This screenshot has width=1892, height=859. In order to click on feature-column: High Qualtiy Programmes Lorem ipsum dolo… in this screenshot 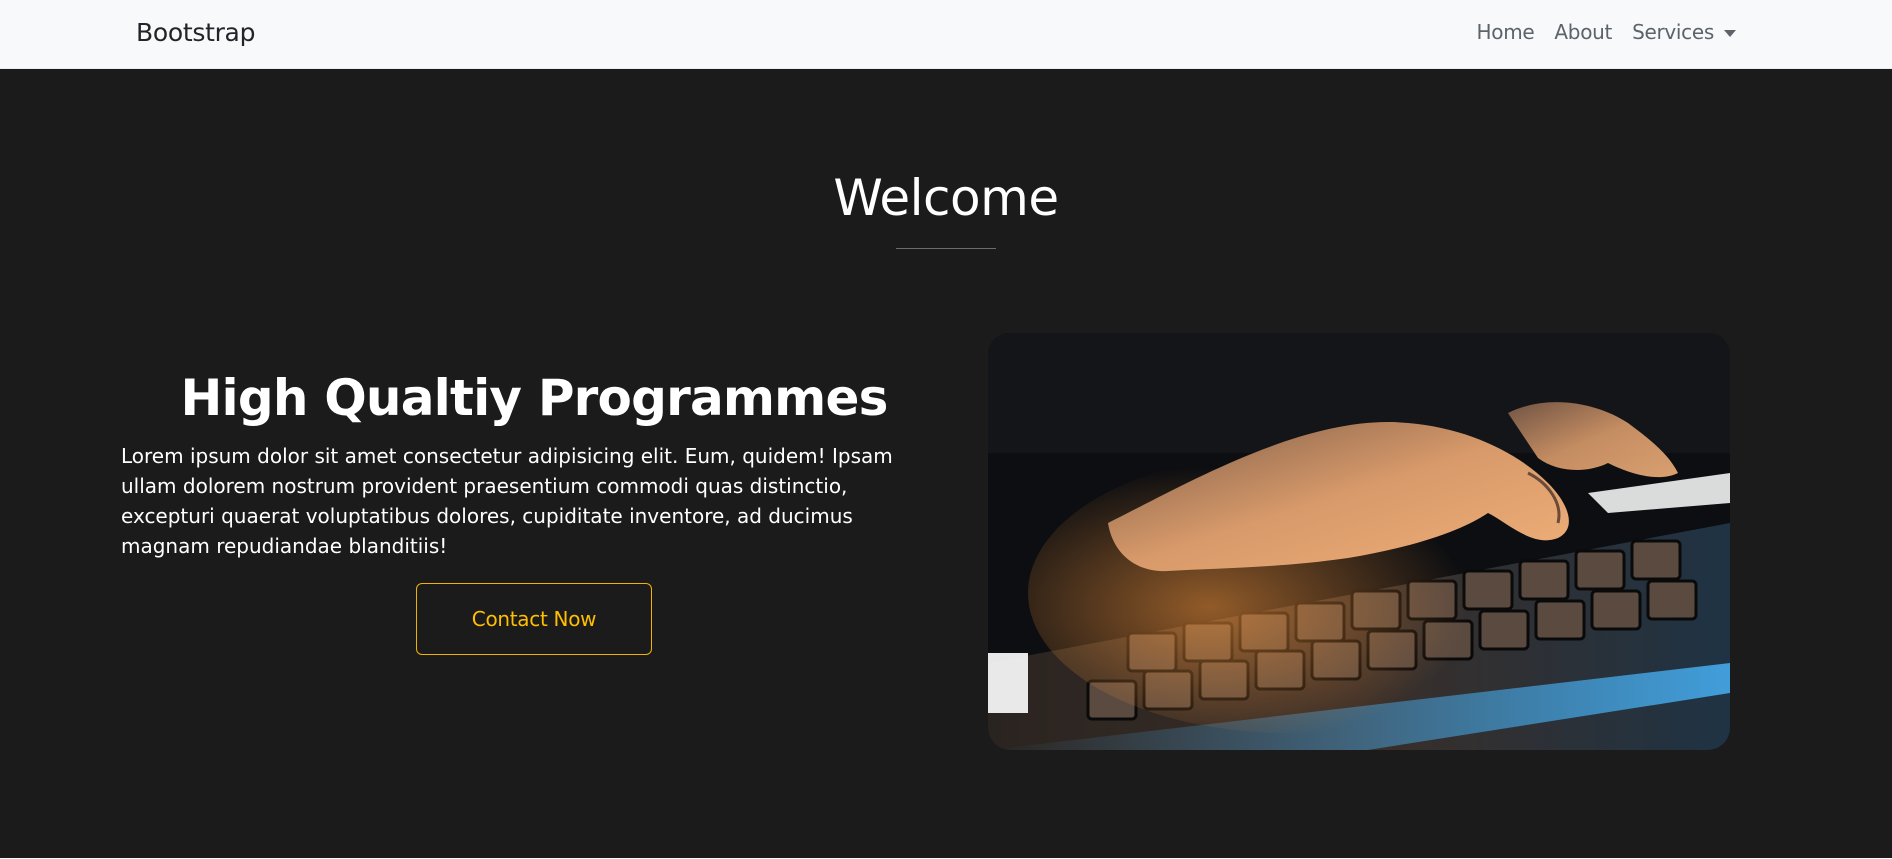, I will do `click(534, 512)`.